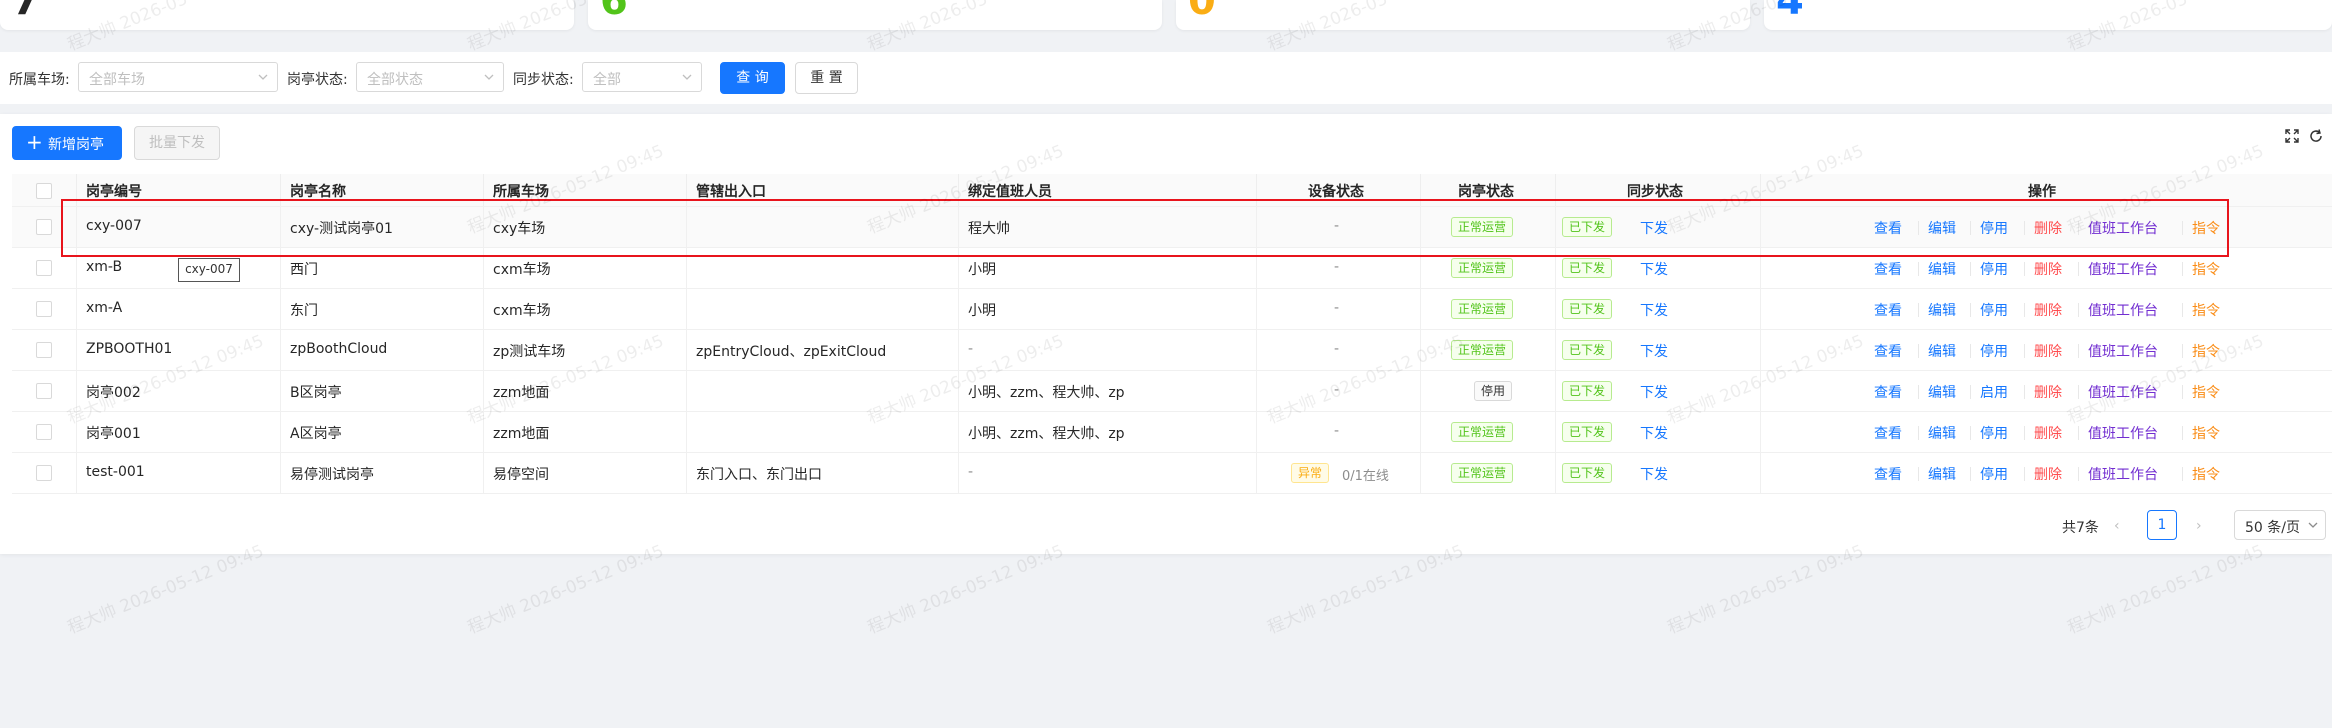  Describe the element at coordinates (2203, 526) in the screenshot. I see `next-page-icon: ›` at that location.